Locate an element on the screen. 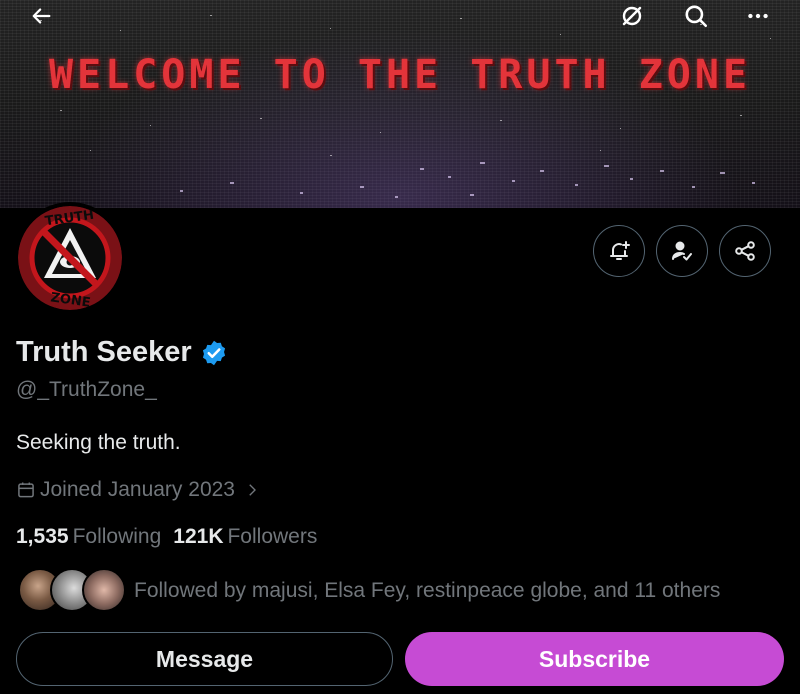 The image size is (800, 694). follow-check-icon is located at coordinates (682, 251).